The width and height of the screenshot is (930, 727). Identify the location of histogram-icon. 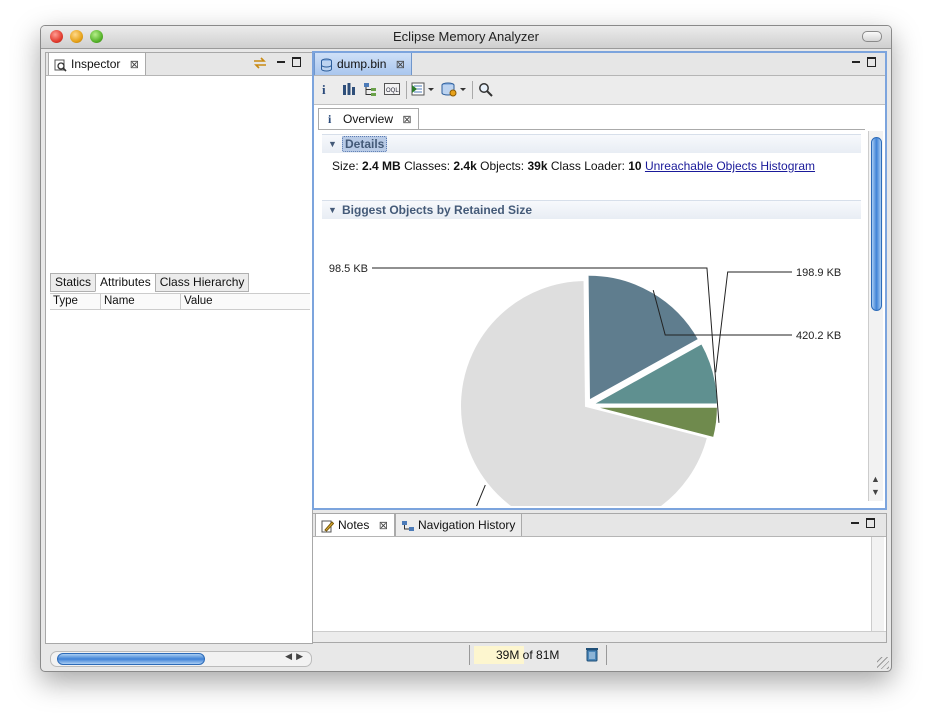
(349, 90).